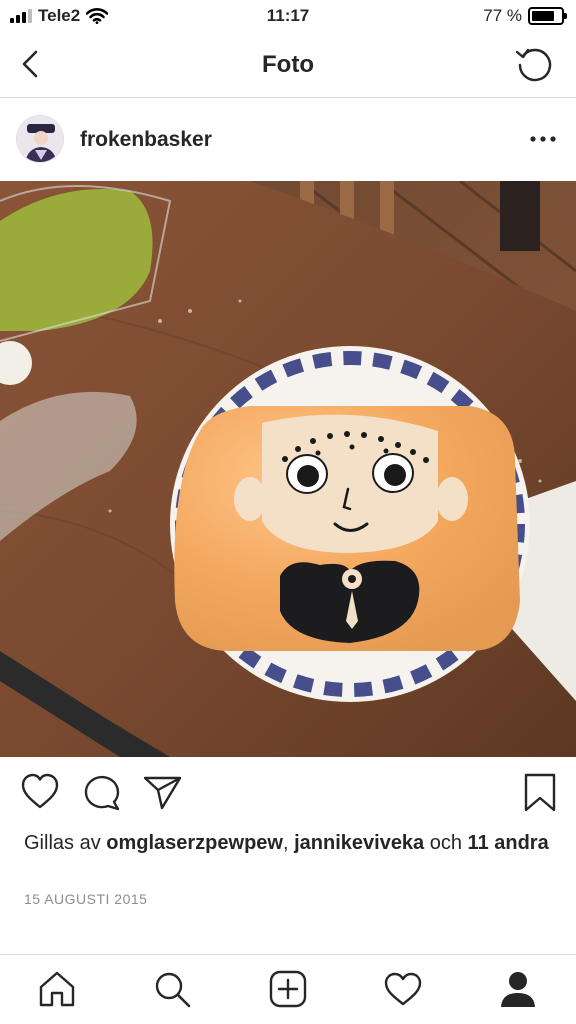 Image resolution: width=576 pixels, height=1024 pixels. Describe the element at coordinates (543, 139) in the screenshot. I see `more-horizontal-icon` at that location.